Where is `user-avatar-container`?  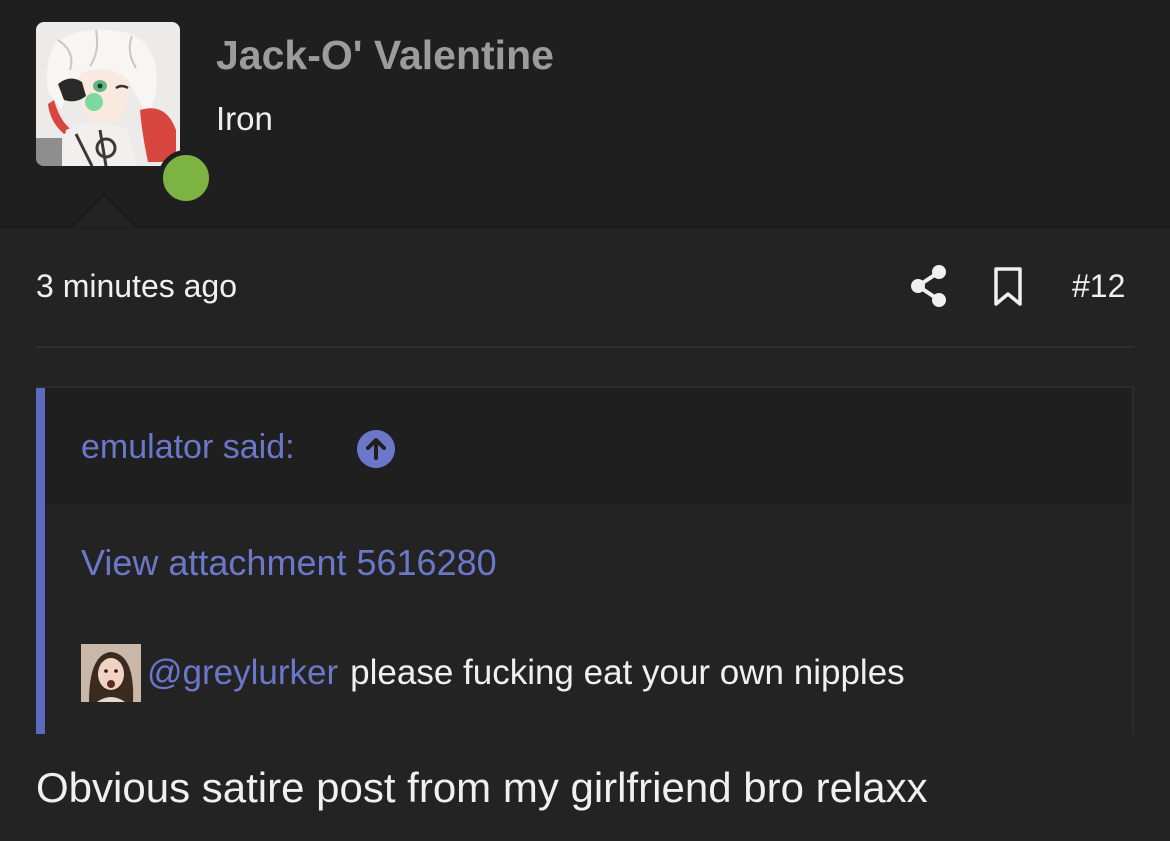 user-avatar-container is located at coordinates (125, 114).